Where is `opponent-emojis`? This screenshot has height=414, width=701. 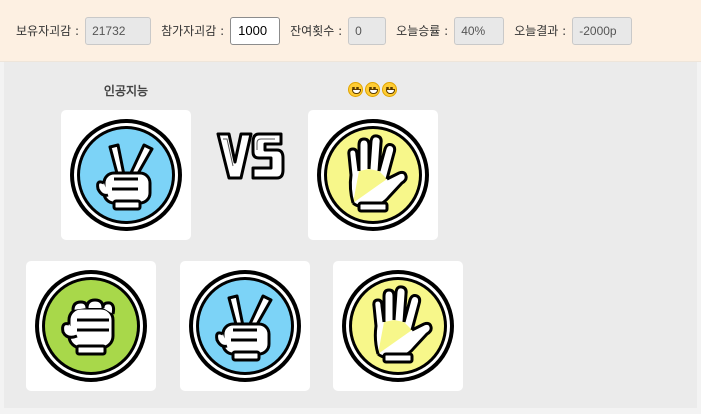 opponent-emojis is located at coordinates (372, 89).